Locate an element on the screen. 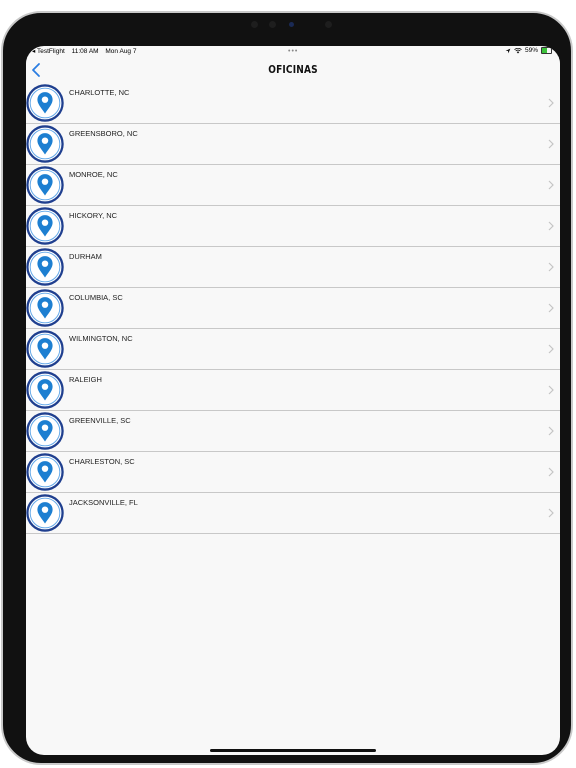 Image resolution: width=576 pixels, height=768 pixels. navigation-bar: OFICINAS is located at coordinates (293, 70).